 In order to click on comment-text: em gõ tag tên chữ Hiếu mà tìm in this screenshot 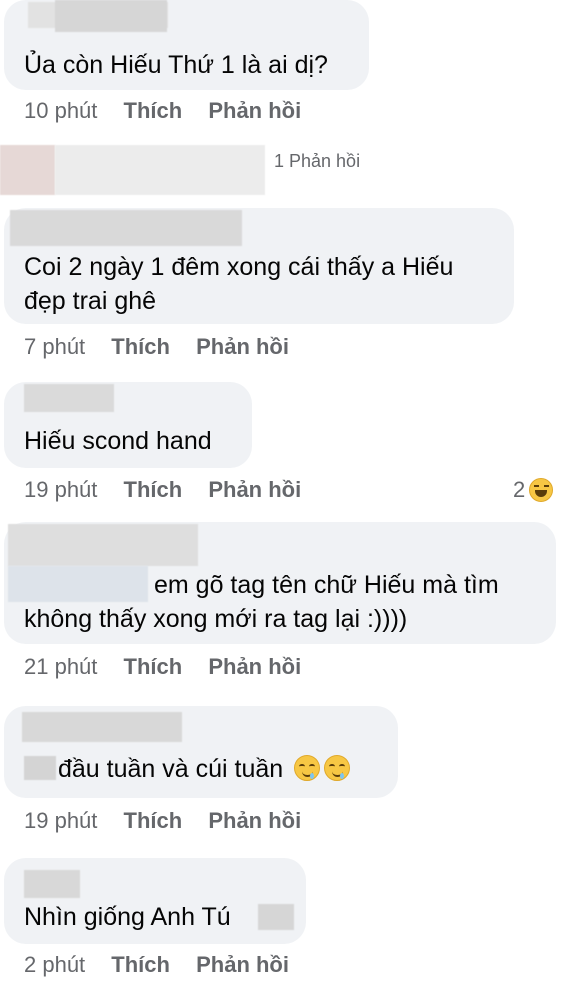, I will do `click(326, 585)`.